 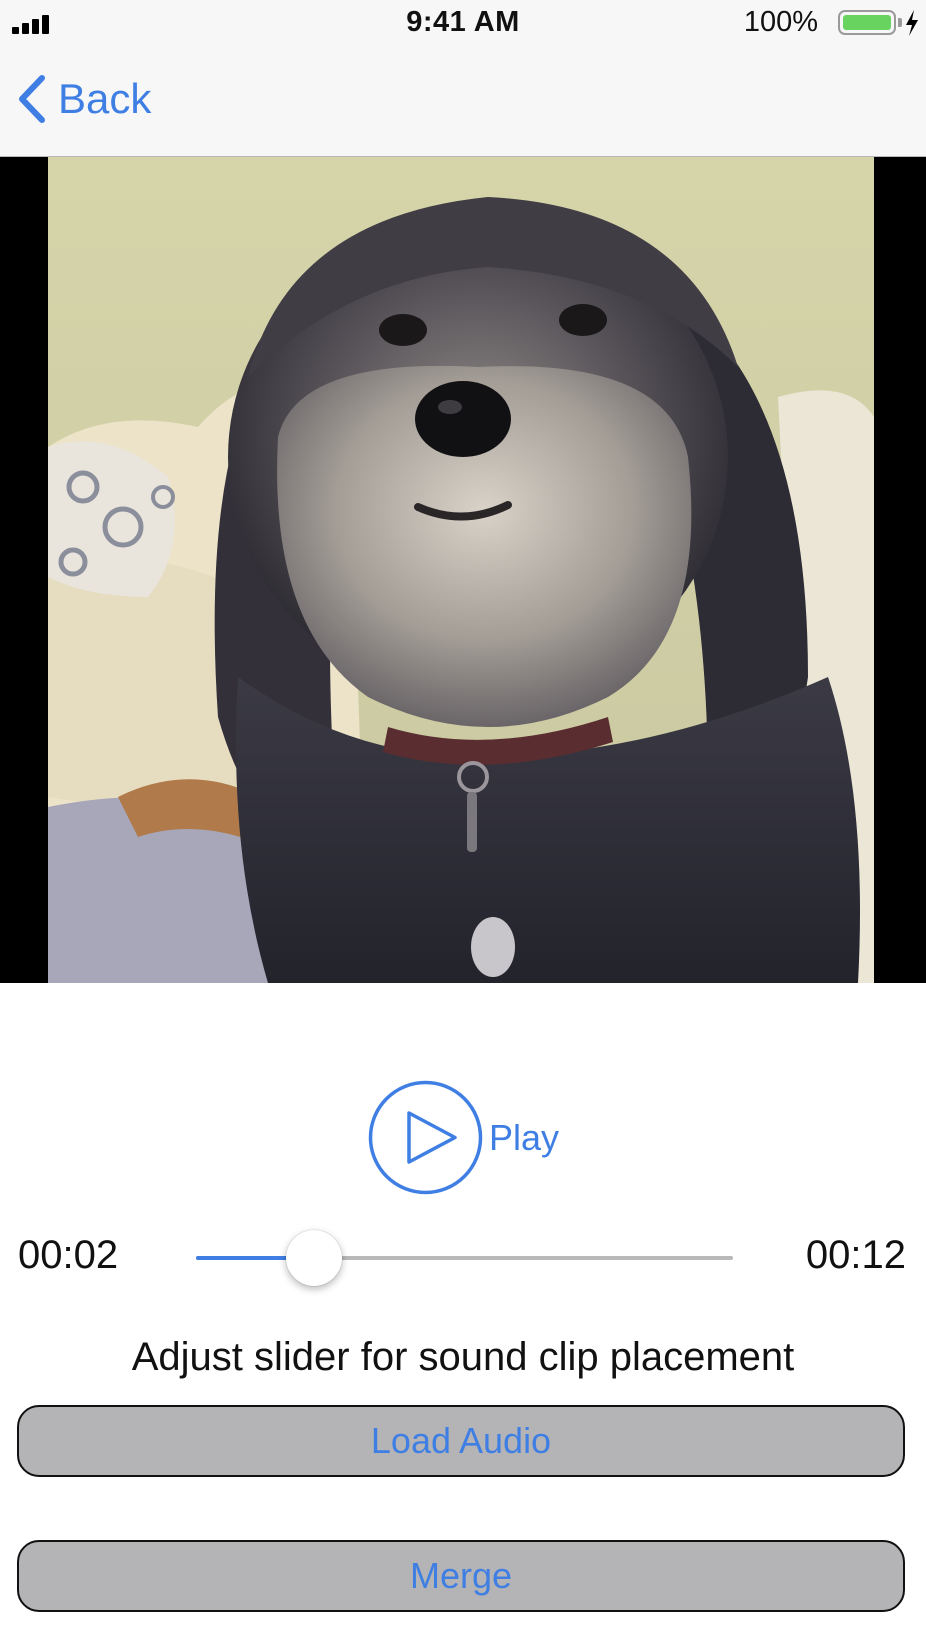 What do you see at coordinates (464, 1258) in the screenshot?
I see `clip-placement-slider` at bounding box center [464, 1258].